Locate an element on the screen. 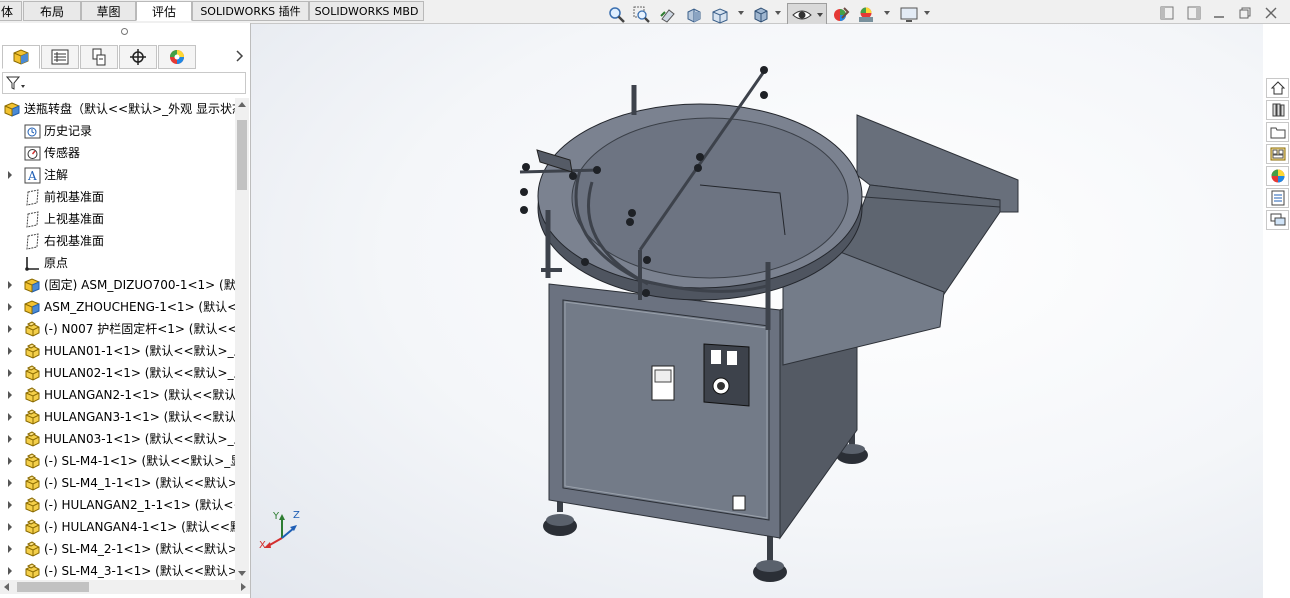 Image resolution: width=1290 pixels, height=598 pixels. tree-vertical-scrollbar is located at coordinates (242, 339).